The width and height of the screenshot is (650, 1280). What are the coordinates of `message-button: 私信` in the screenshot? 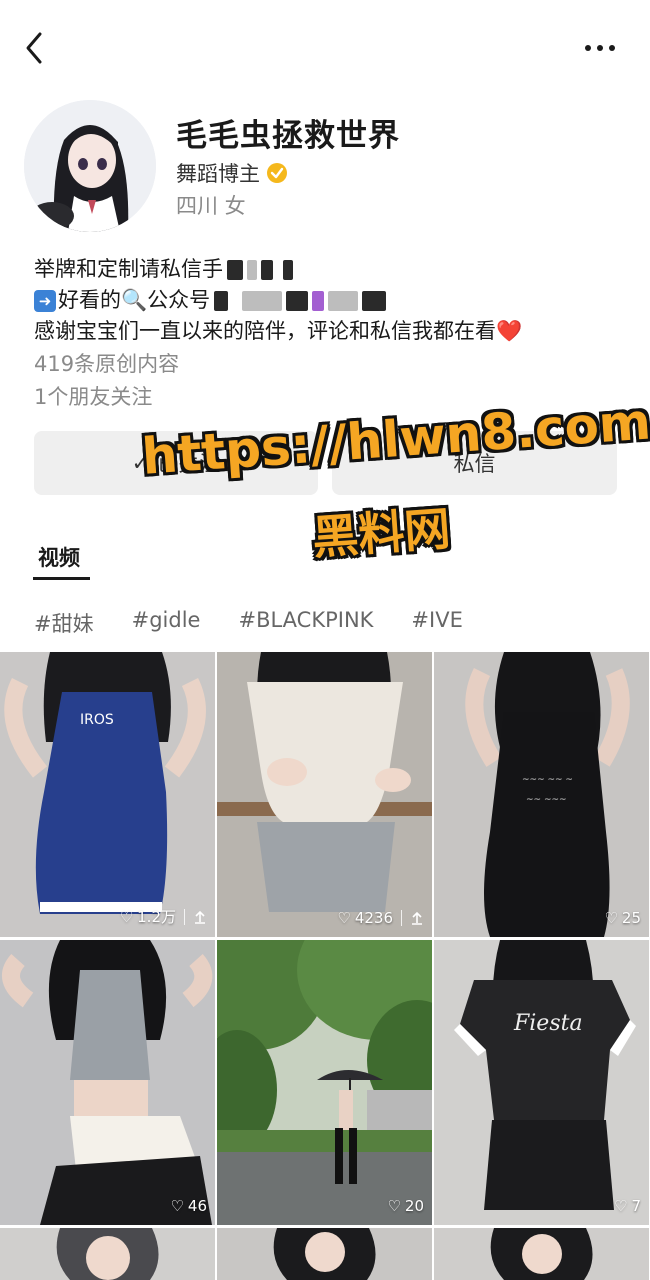 It's located at (474, 463).